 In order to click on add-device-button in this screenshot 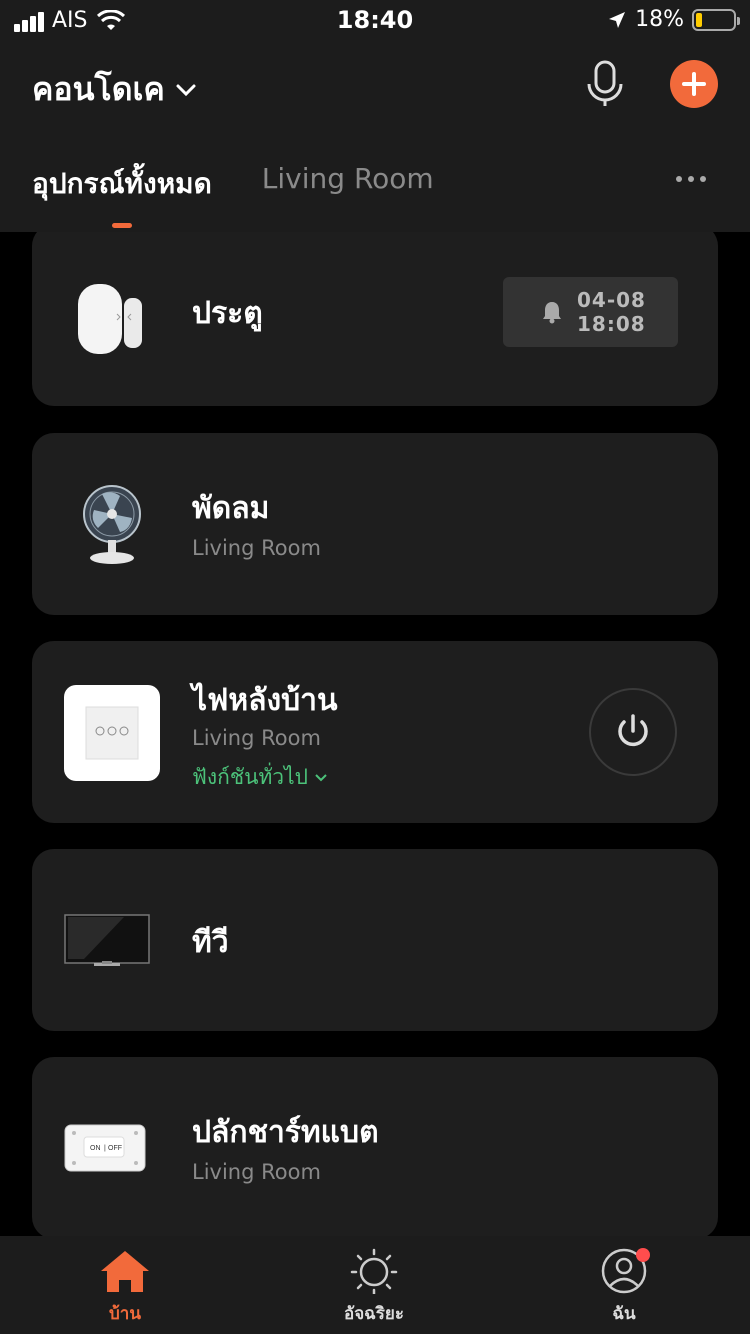, I will do `click(694, 84)`.